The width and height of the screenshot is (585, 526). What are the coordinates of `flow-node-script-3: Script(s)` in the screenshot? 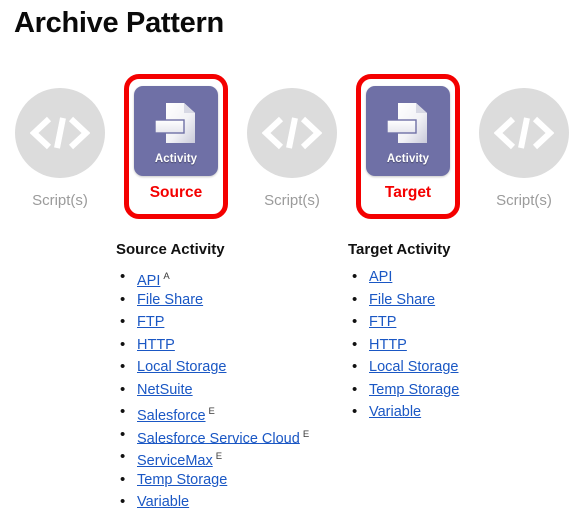 It's located at (524, 148).